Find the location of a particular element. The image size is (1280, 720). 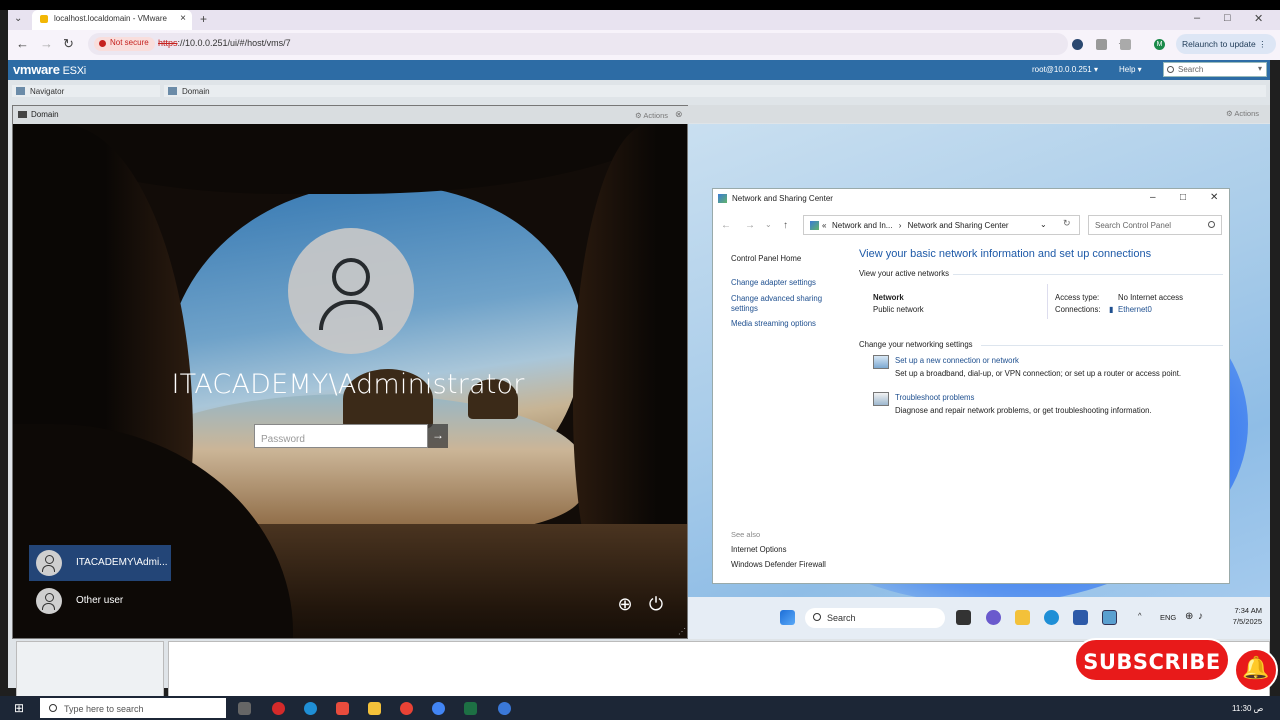

control-panel-search-input: Search Control Panel is located at coordinates (1155, 225).